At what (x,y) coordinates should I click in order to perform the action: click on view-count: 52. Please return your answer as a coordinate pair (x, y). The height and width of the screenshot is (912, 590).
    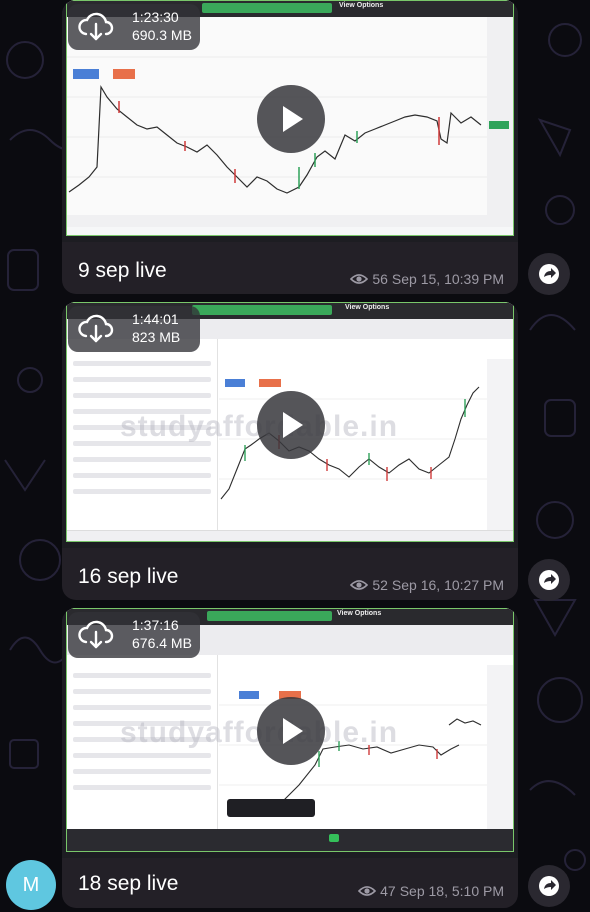
    Looking at the image, I should click on (380, 585).